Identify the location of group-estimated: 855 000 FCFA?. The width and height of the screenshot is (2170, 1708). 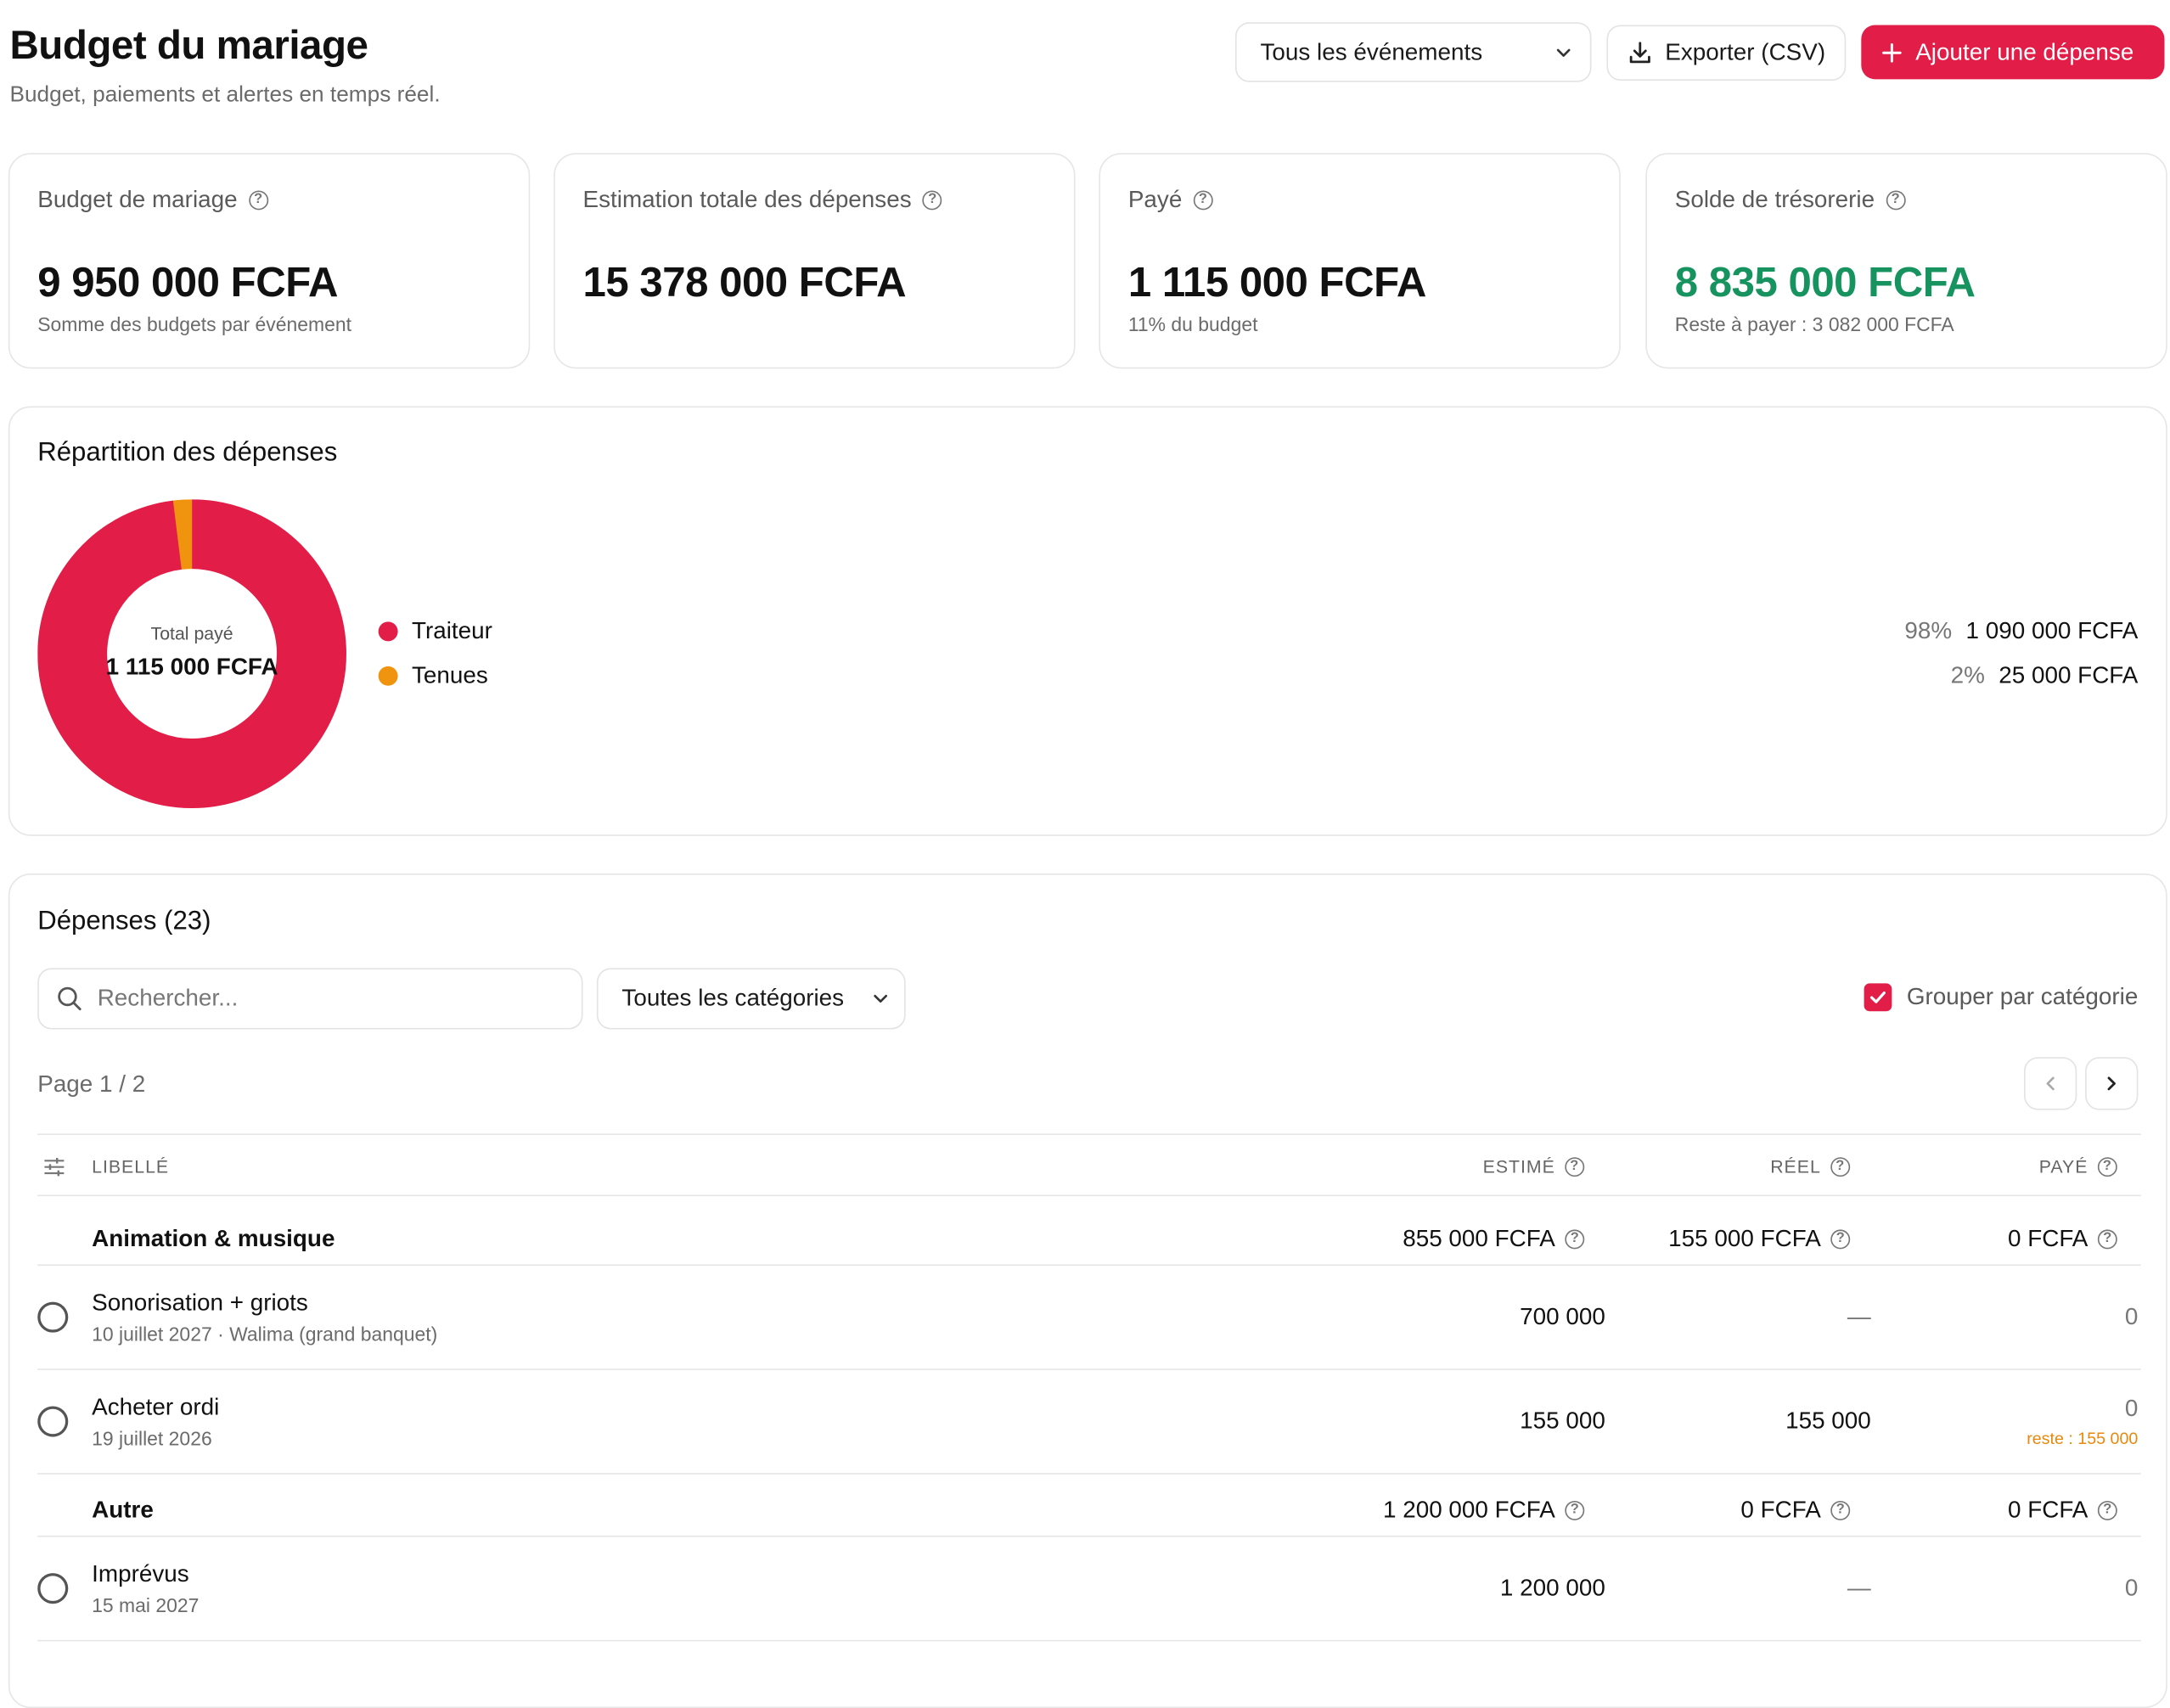
(1494, 1239).